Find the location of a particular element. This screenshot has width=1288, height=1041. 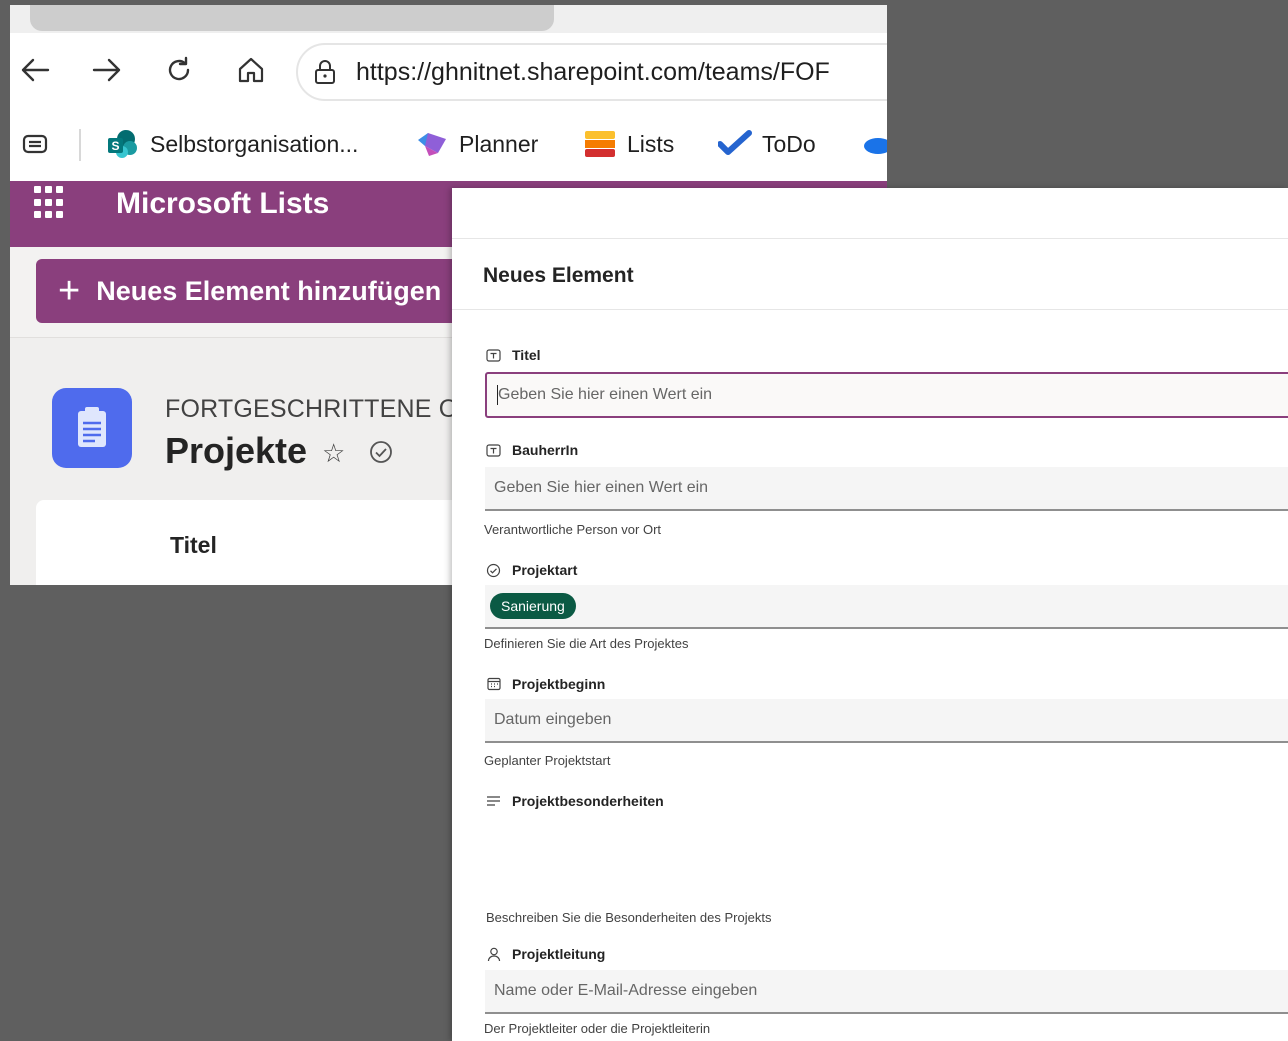

field-label-text: Projektleitung is located at coordinates (559, 954).